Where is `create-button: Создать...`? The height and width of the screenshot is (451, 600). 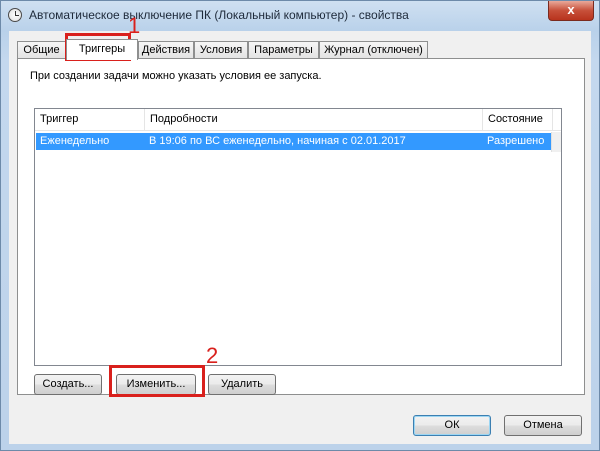 create-button: Создать... is located at coordinates (68, 384).